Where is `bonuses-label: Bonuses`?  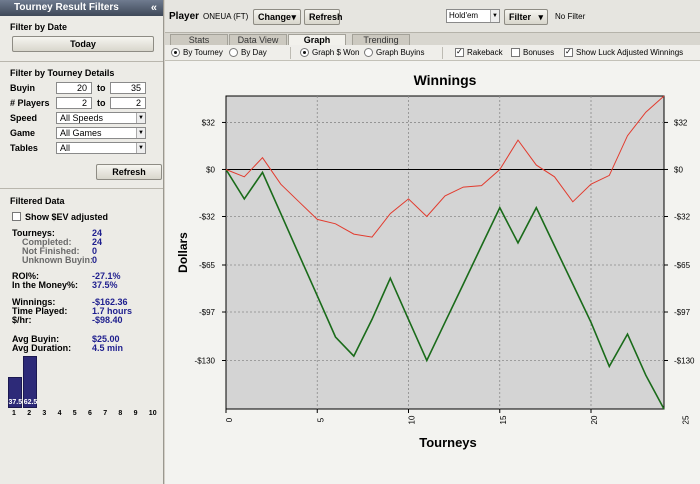 bonuses-label: Bonuses is located at coordinates (539, 52).